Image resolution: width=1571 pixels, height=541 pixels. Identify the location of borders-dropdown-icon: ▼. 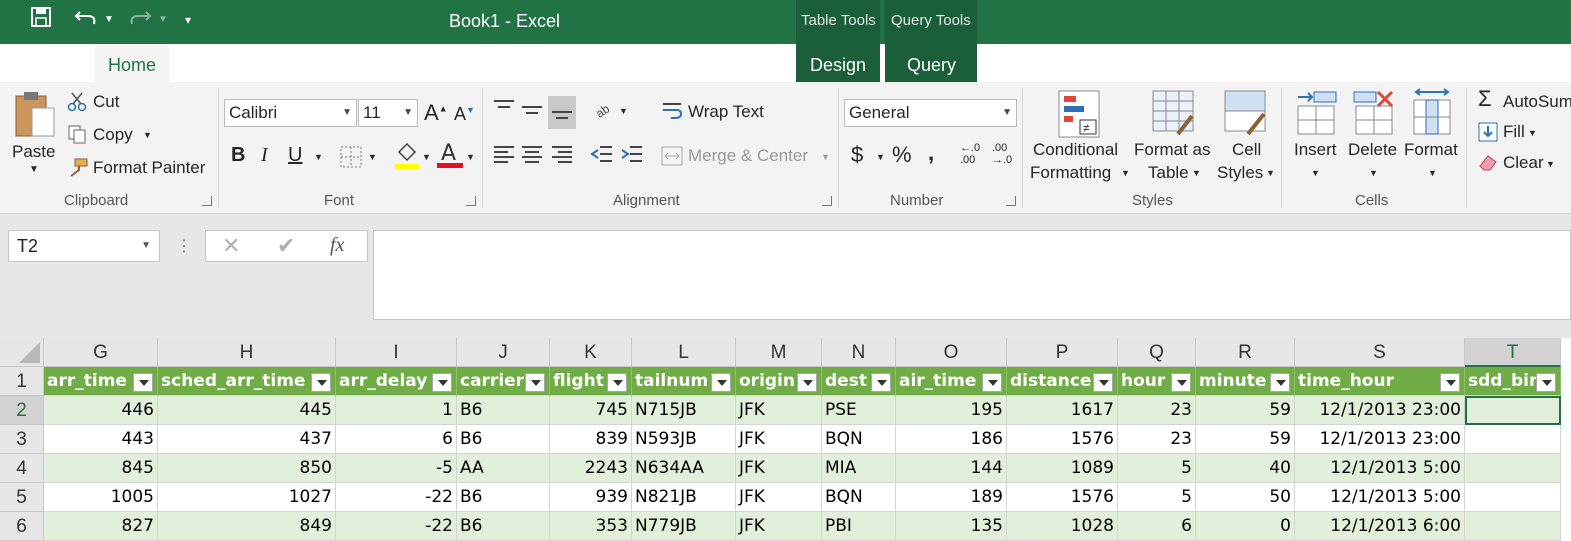
(372, 157).